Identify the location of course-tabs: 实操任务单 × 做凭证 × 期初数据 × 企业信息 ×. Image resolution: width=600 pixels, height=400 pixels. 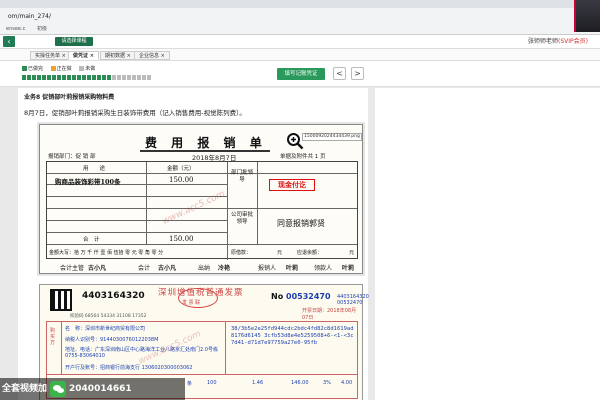
(300, 55).